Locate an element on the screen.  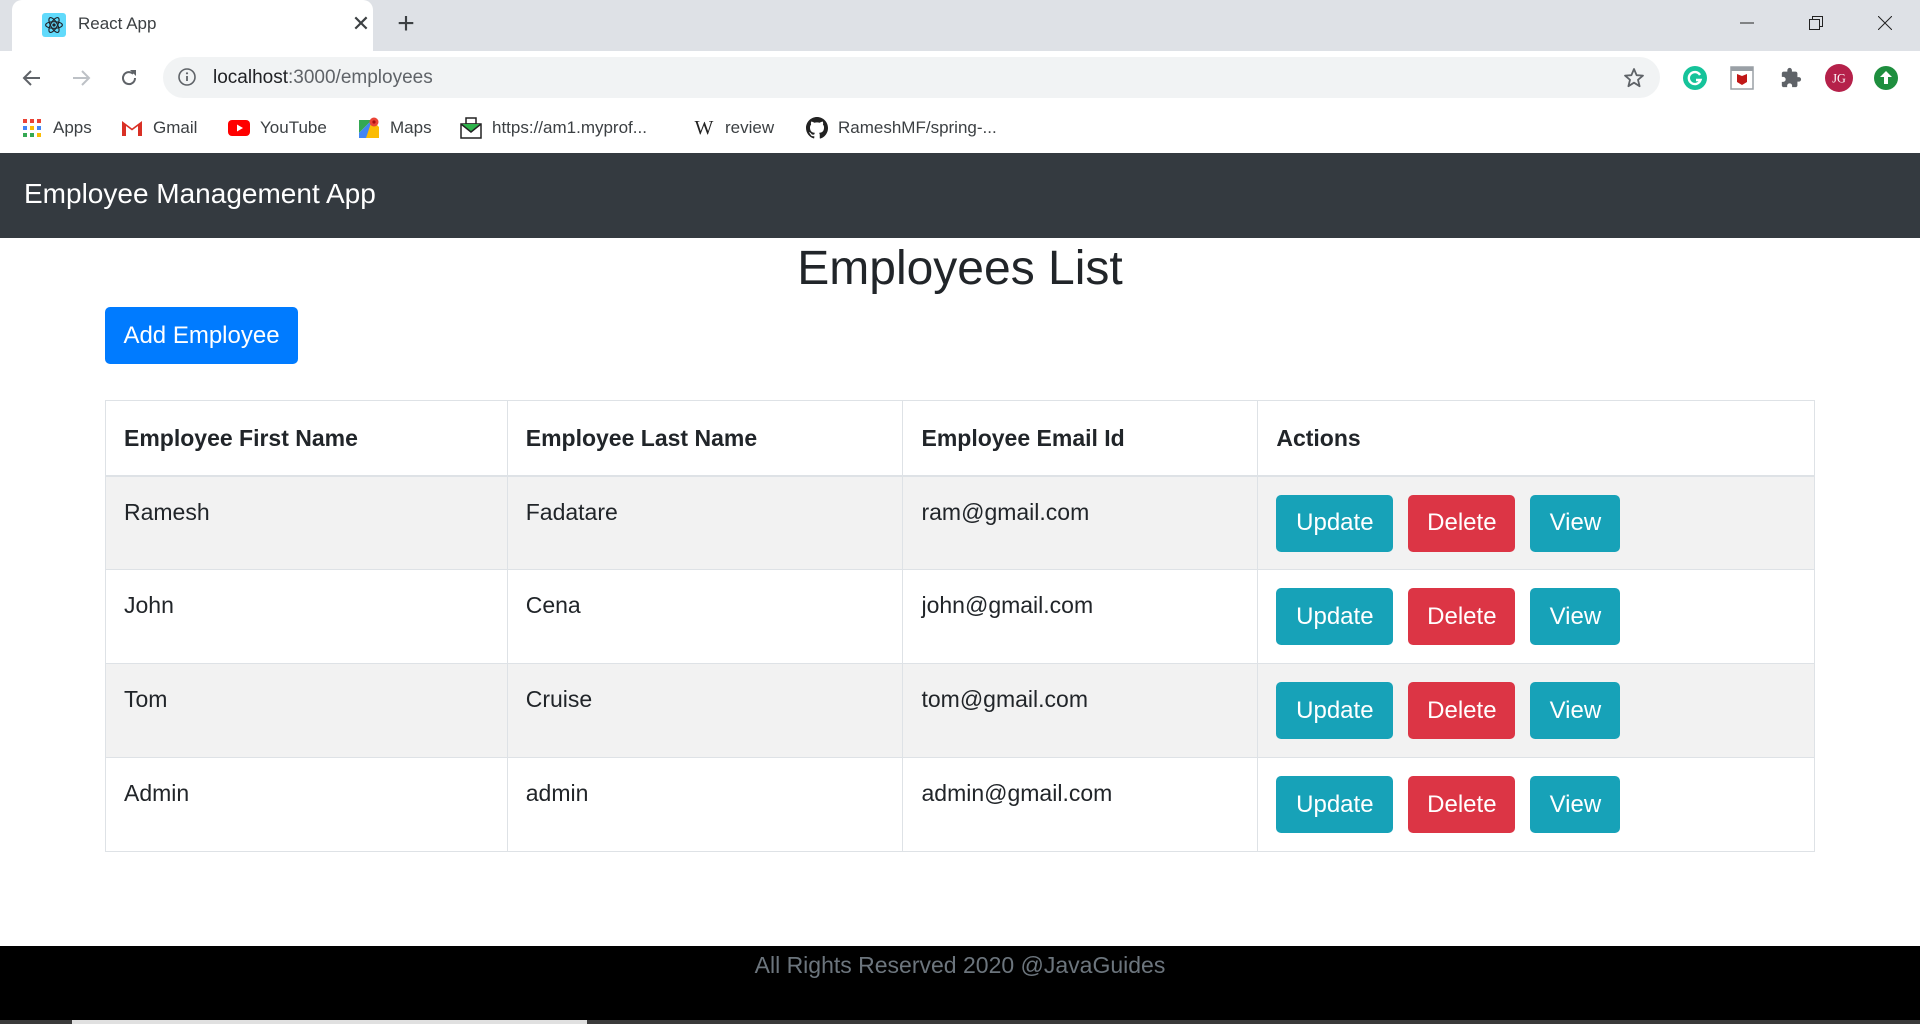
bookmark-star-icon is located at coordinates (1634, 78).